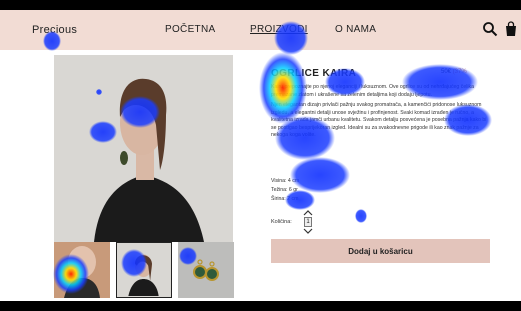  Describe the element at coordinates (355, 29) in the screenshot. I see `nav-item-o-nama: O NAMA` at that location.